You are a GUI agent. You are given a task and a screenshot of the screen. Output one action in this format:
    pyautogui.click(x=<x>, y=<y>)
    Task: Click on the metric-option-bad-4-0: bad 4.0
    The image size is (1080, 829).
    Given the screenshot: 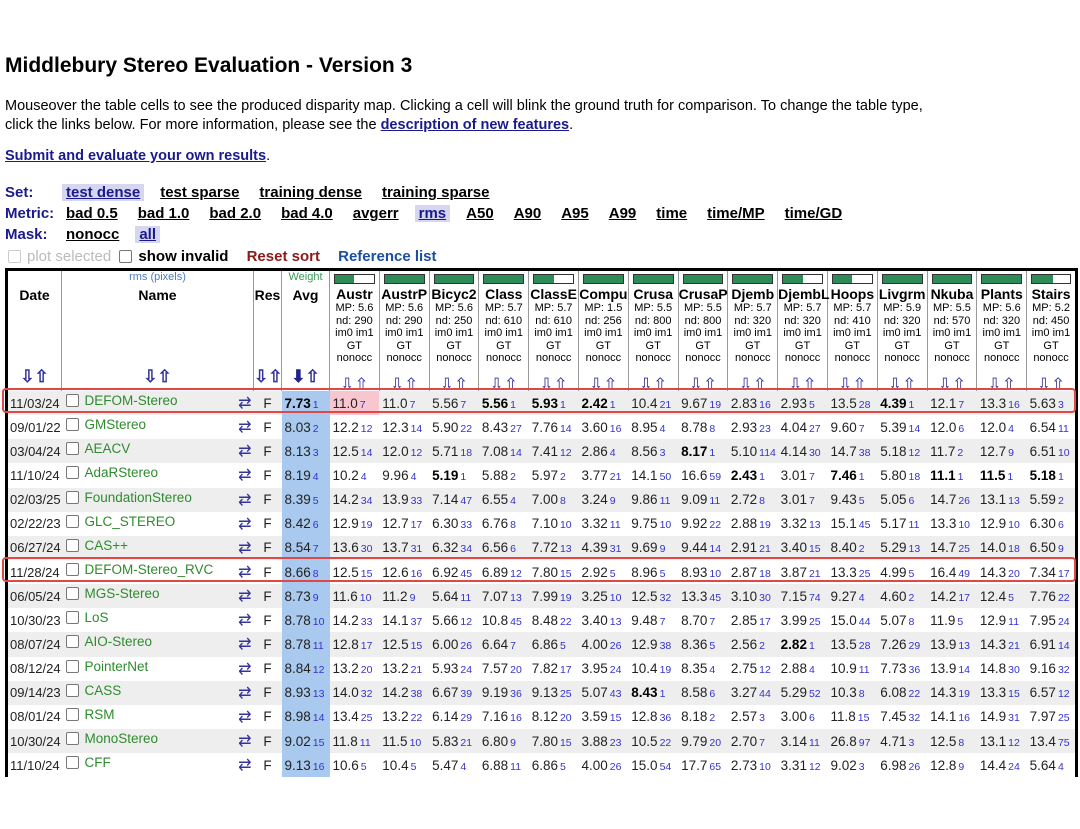 What is the action you would take?
    pyautogui.click(x=307, y=213)
    